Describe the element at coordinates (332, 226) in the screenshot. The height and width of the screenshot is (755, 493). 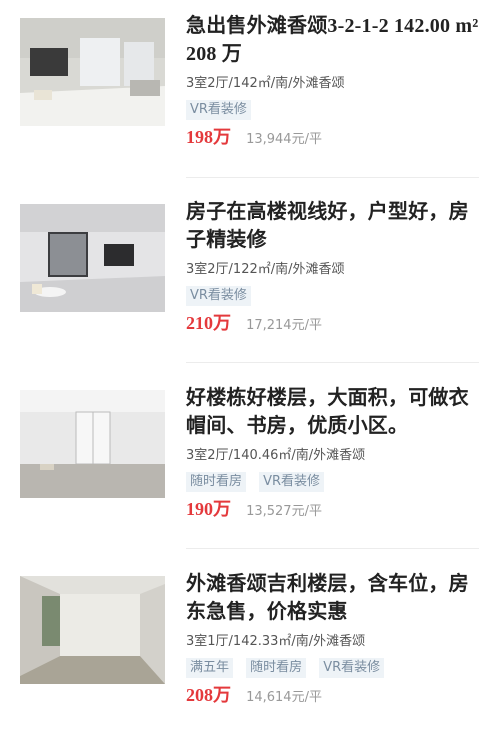
I see `listing-title: 房子在高楼视线好，户型好，房子精装修` at that location.